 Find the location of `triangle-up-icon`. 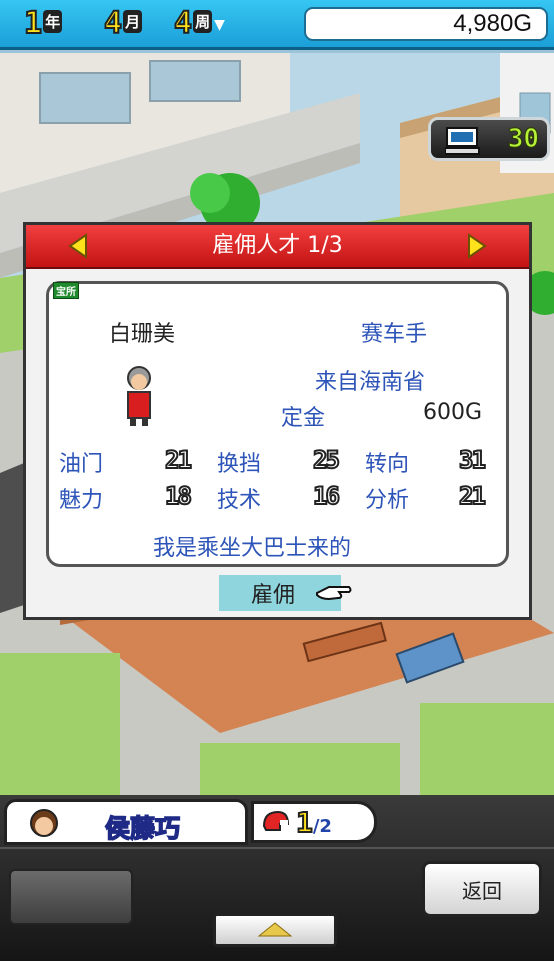

triangle-up-icon is located at coordinates (275, 928).